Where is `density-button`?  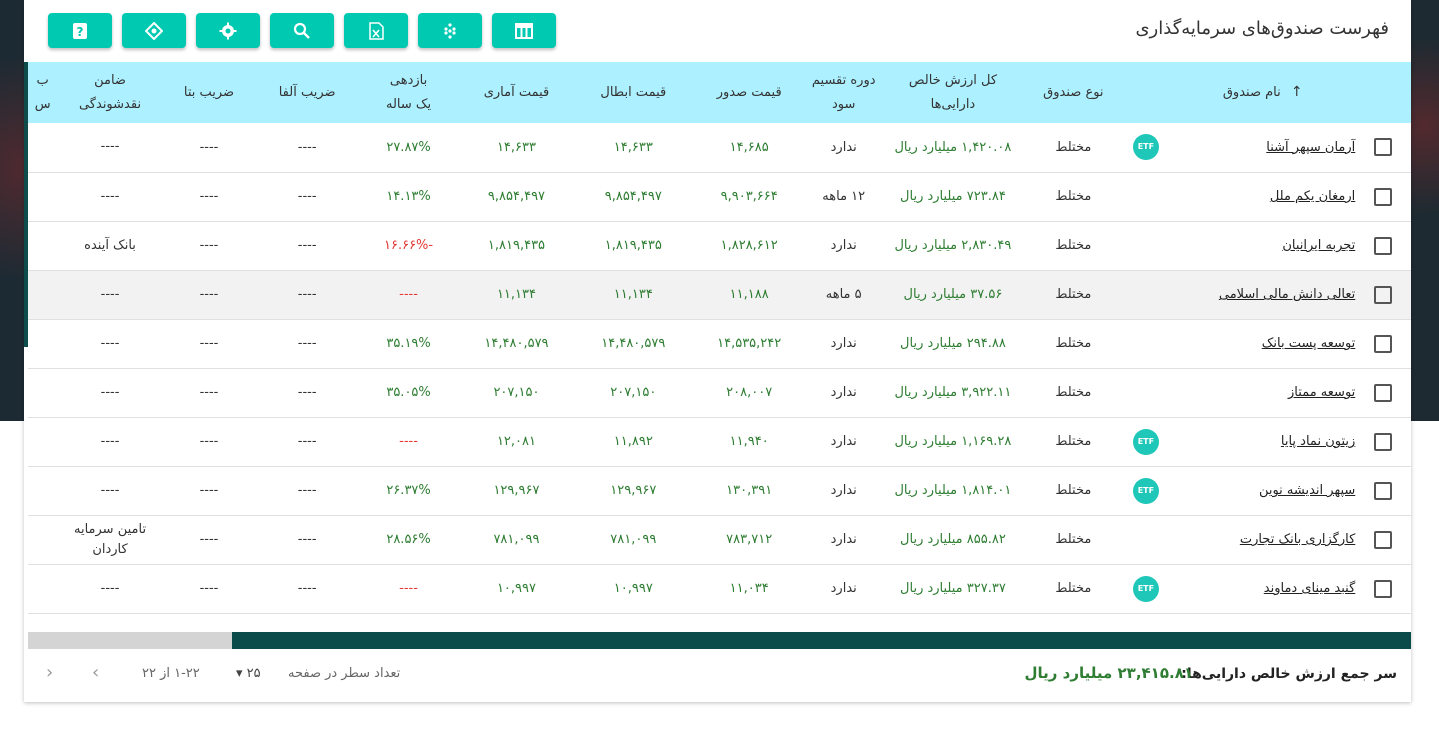 density-button is located at coordinates (450, 30).